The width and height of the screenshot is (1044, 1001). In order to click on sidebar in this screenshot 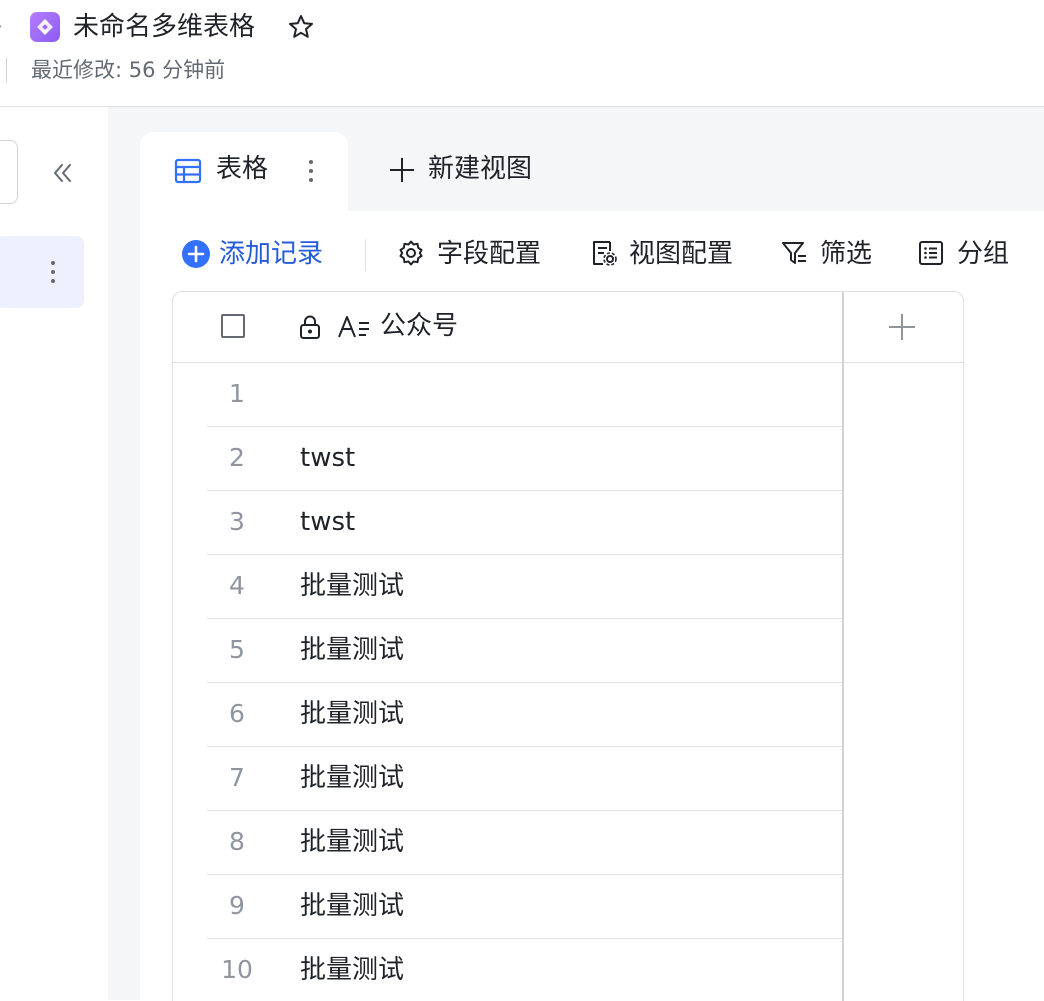, I will do `click(54, 553)`.